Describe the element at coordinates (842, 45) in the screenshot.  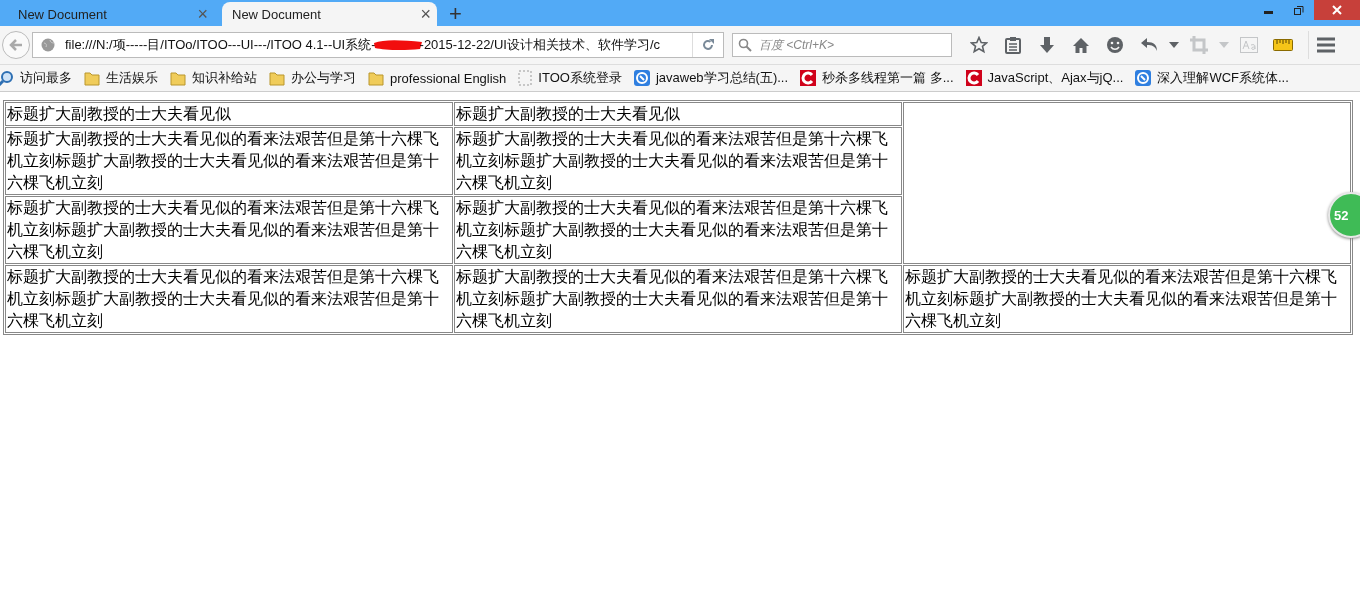
I see `search-field: 百度 <Ctrl+K>` at that location.